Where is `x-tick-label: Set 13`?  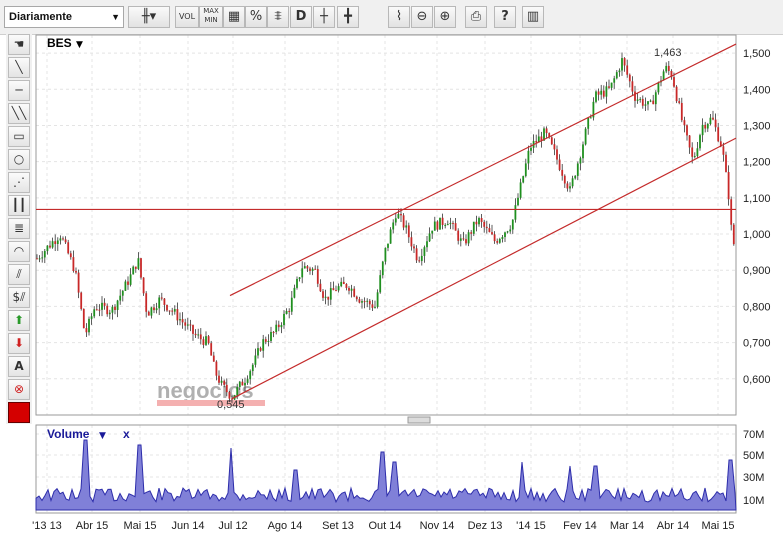
x-tick-label: Set 13 is located at coordinates (338, 526).